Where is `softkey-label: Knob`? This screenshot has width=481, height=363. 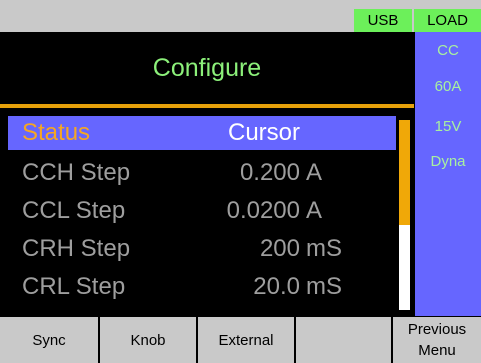 softkey-label: Knob is located at coordinates (148, 340).